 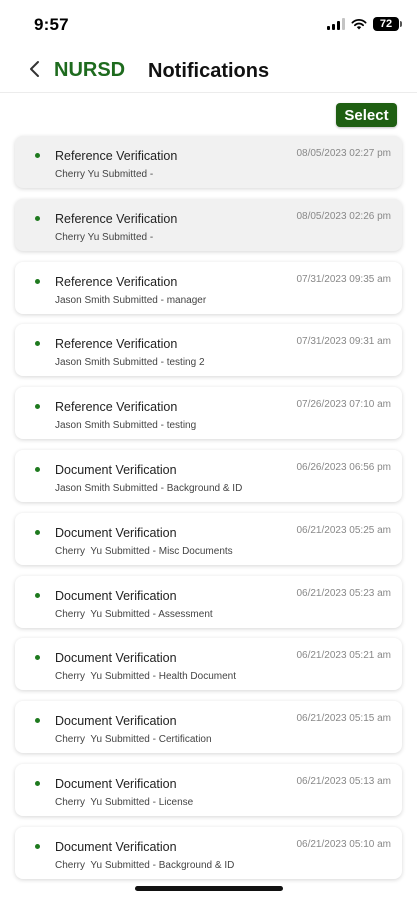 I want to click on notification-timestamp: 07/31/2023 09:31 am, so click(x=343, y=342).